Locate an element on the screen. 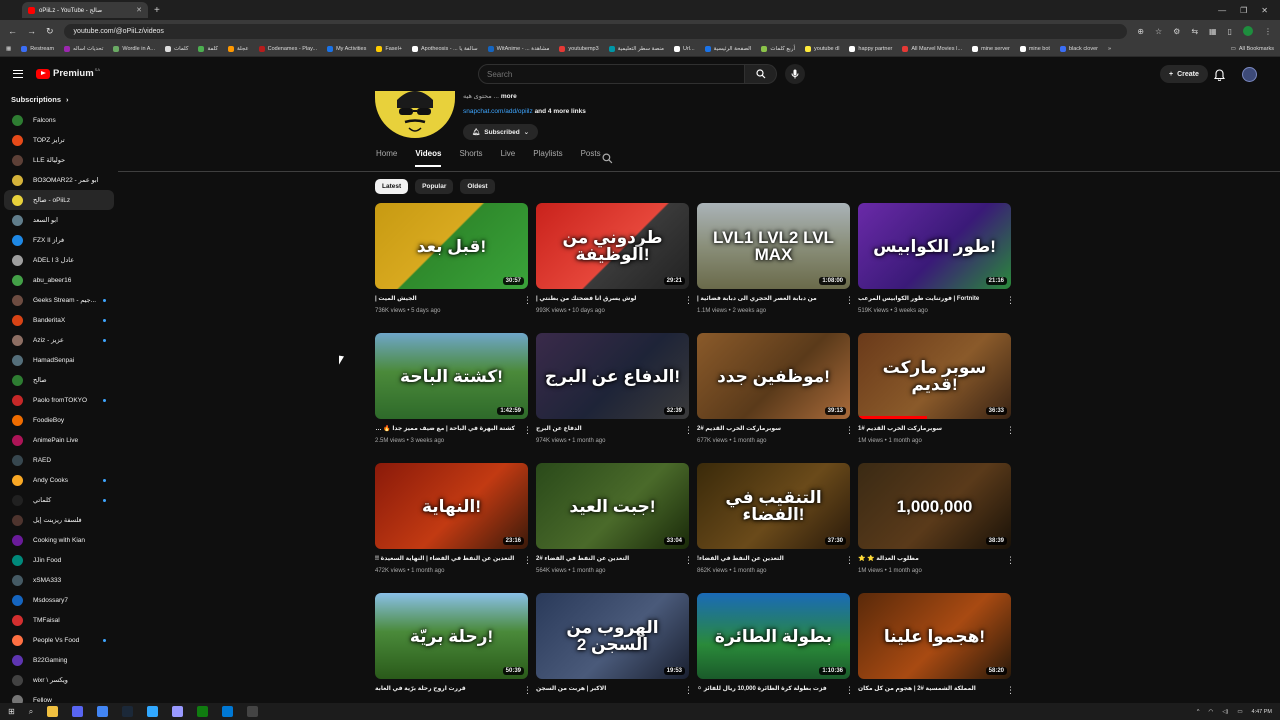 This screenshot has width=1280, height=720. photoshop-icon is located at coordinates (153, 711).